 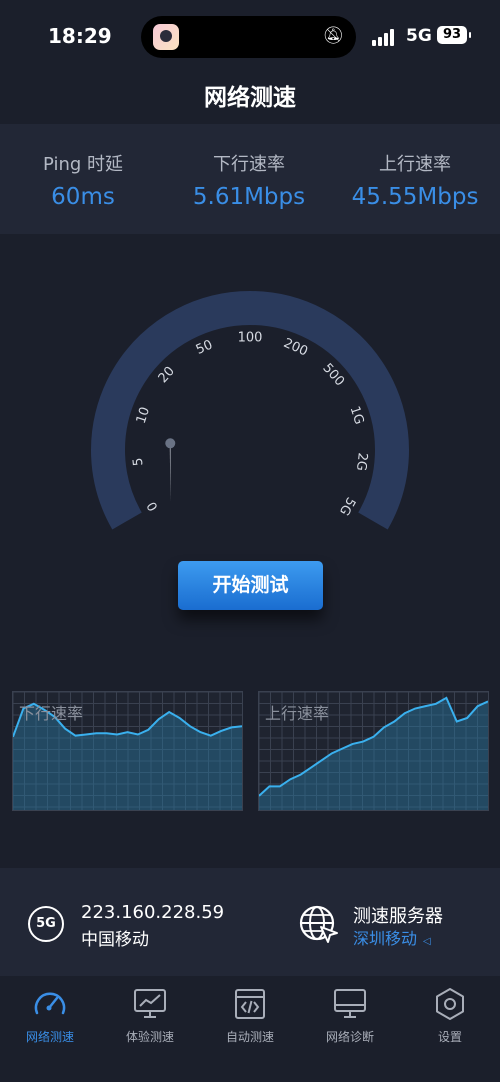 I want to click on bell-slash-icon: 🔕︎, so click(x=333, y=36).